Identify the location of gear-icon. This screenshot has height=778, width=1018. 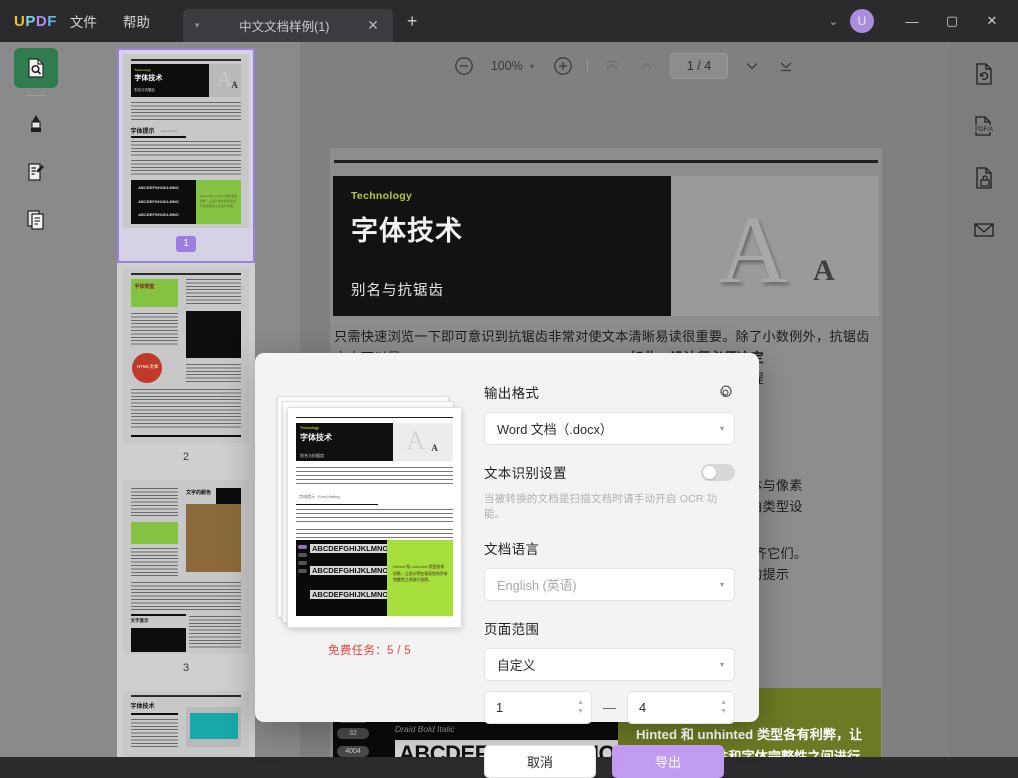
(726, 390).